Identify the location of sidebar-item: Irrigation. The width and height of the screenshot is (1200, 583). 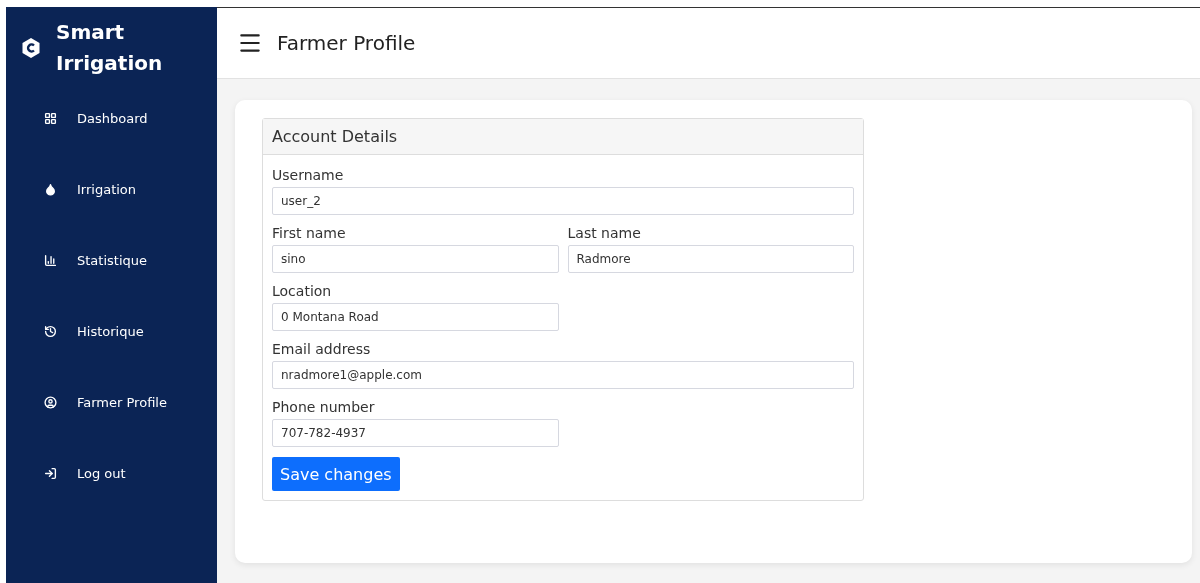
(111, 189).